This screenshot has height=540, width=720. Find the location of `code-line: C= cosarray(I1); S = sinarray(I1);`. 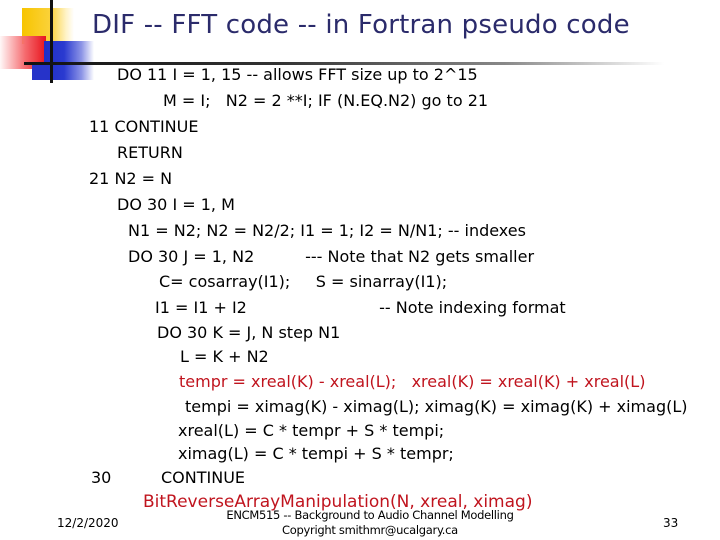

code-line: C= cosarray(I1); S = sinarray(I1); is located at coordinates (303, 281).